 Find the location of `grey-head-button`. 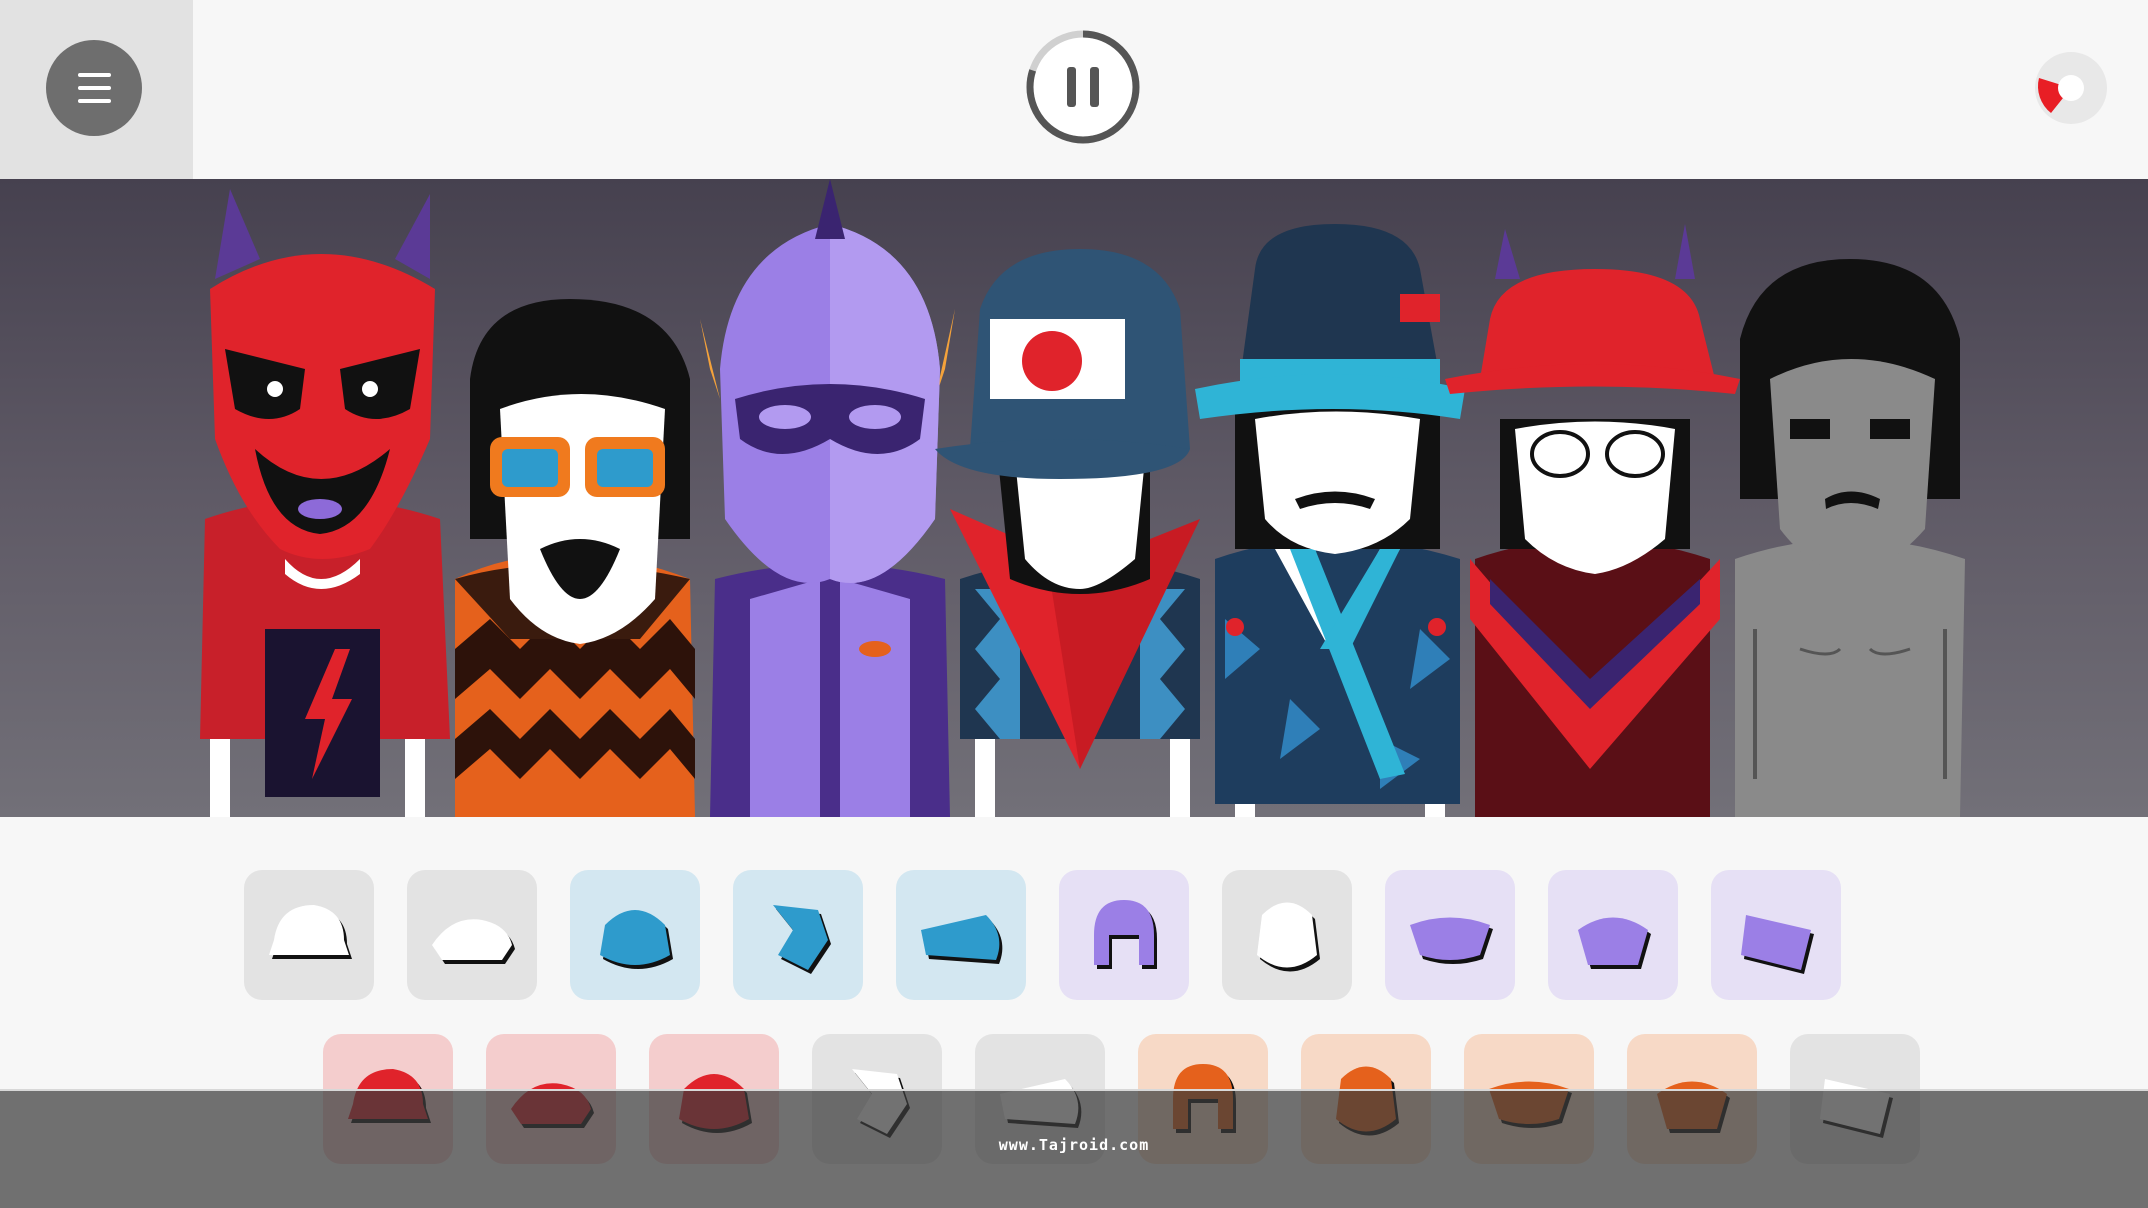

grey-head-button is located at coordinates (1287, 935).